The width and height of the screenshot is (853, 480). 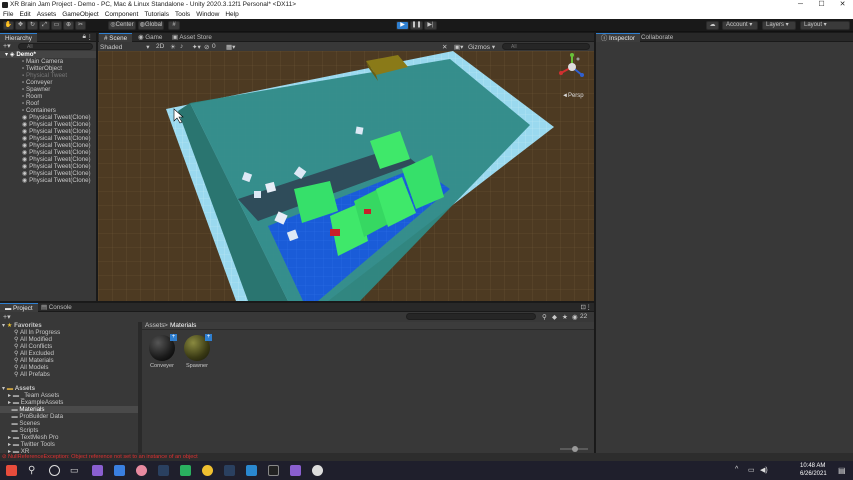 What do you see at coordinates (24, 14) in the screenshot?
I see `menu-edit: Edit` at bounding box center [24, 14].